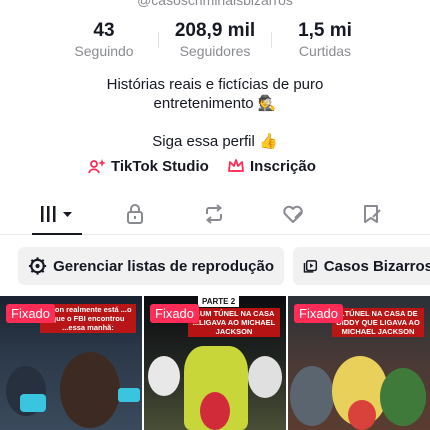 The width and height of the screenshot is (430, 430). I want to click on stat-following: 43 Seguindo, so click(104, 40).